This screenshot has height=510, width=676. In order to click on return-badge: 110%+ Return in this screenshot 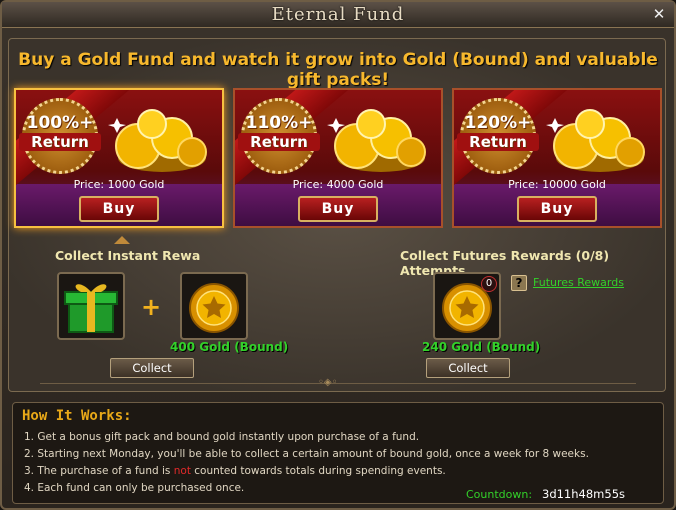, I will do `click(279, 136)`.